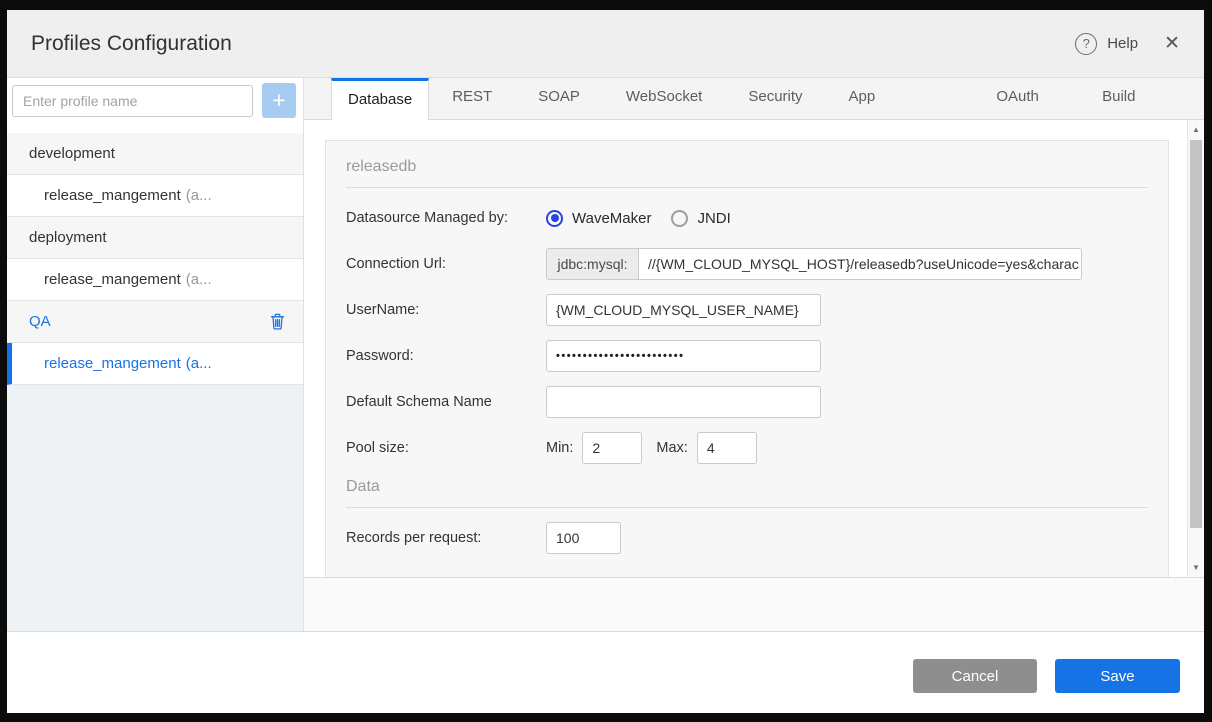  Describe the element at coordinates (975, 676) in the screenshot. I see `cancel-button: Cancel` at that location.